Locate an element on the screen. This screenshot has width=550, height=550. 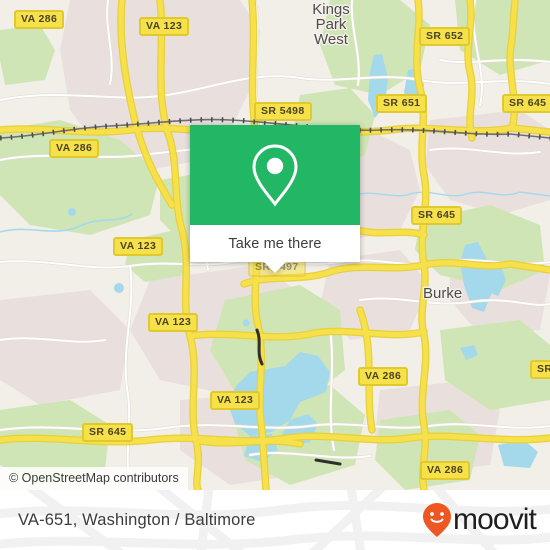
shield-sr-645-sw: SR 645 is located at coordinates (108, 432).